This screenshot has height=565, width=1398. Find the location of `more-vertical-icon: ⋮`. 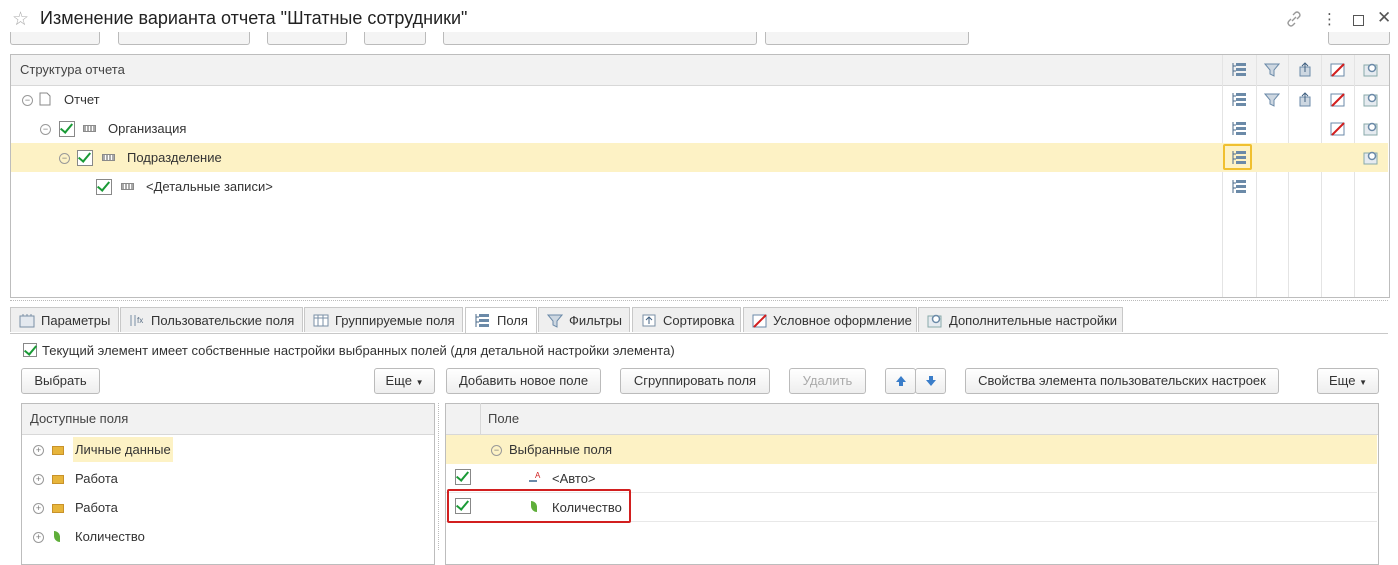

more-vertical-icon: ⋮ is located at coordinates (1329, 19).